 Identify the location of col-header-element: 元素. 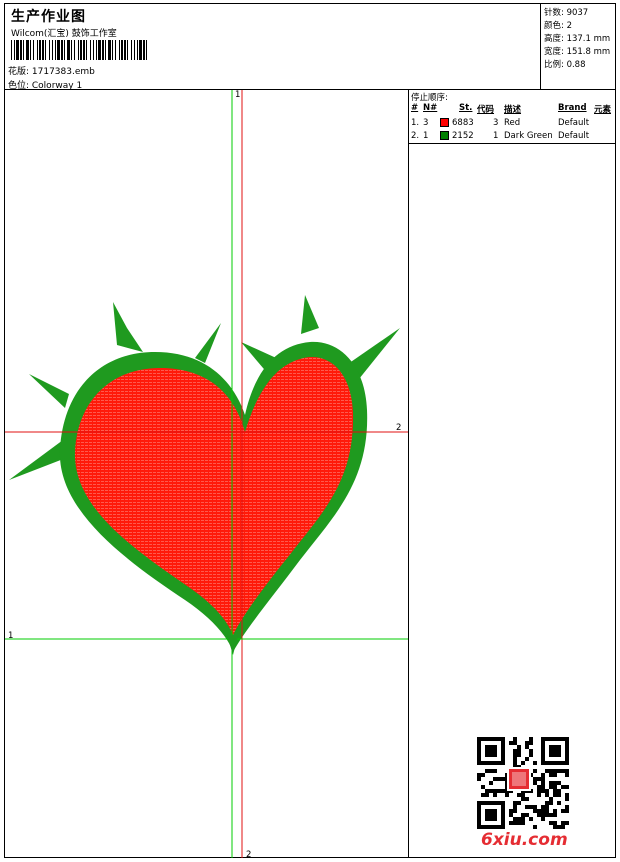
(603, 110).